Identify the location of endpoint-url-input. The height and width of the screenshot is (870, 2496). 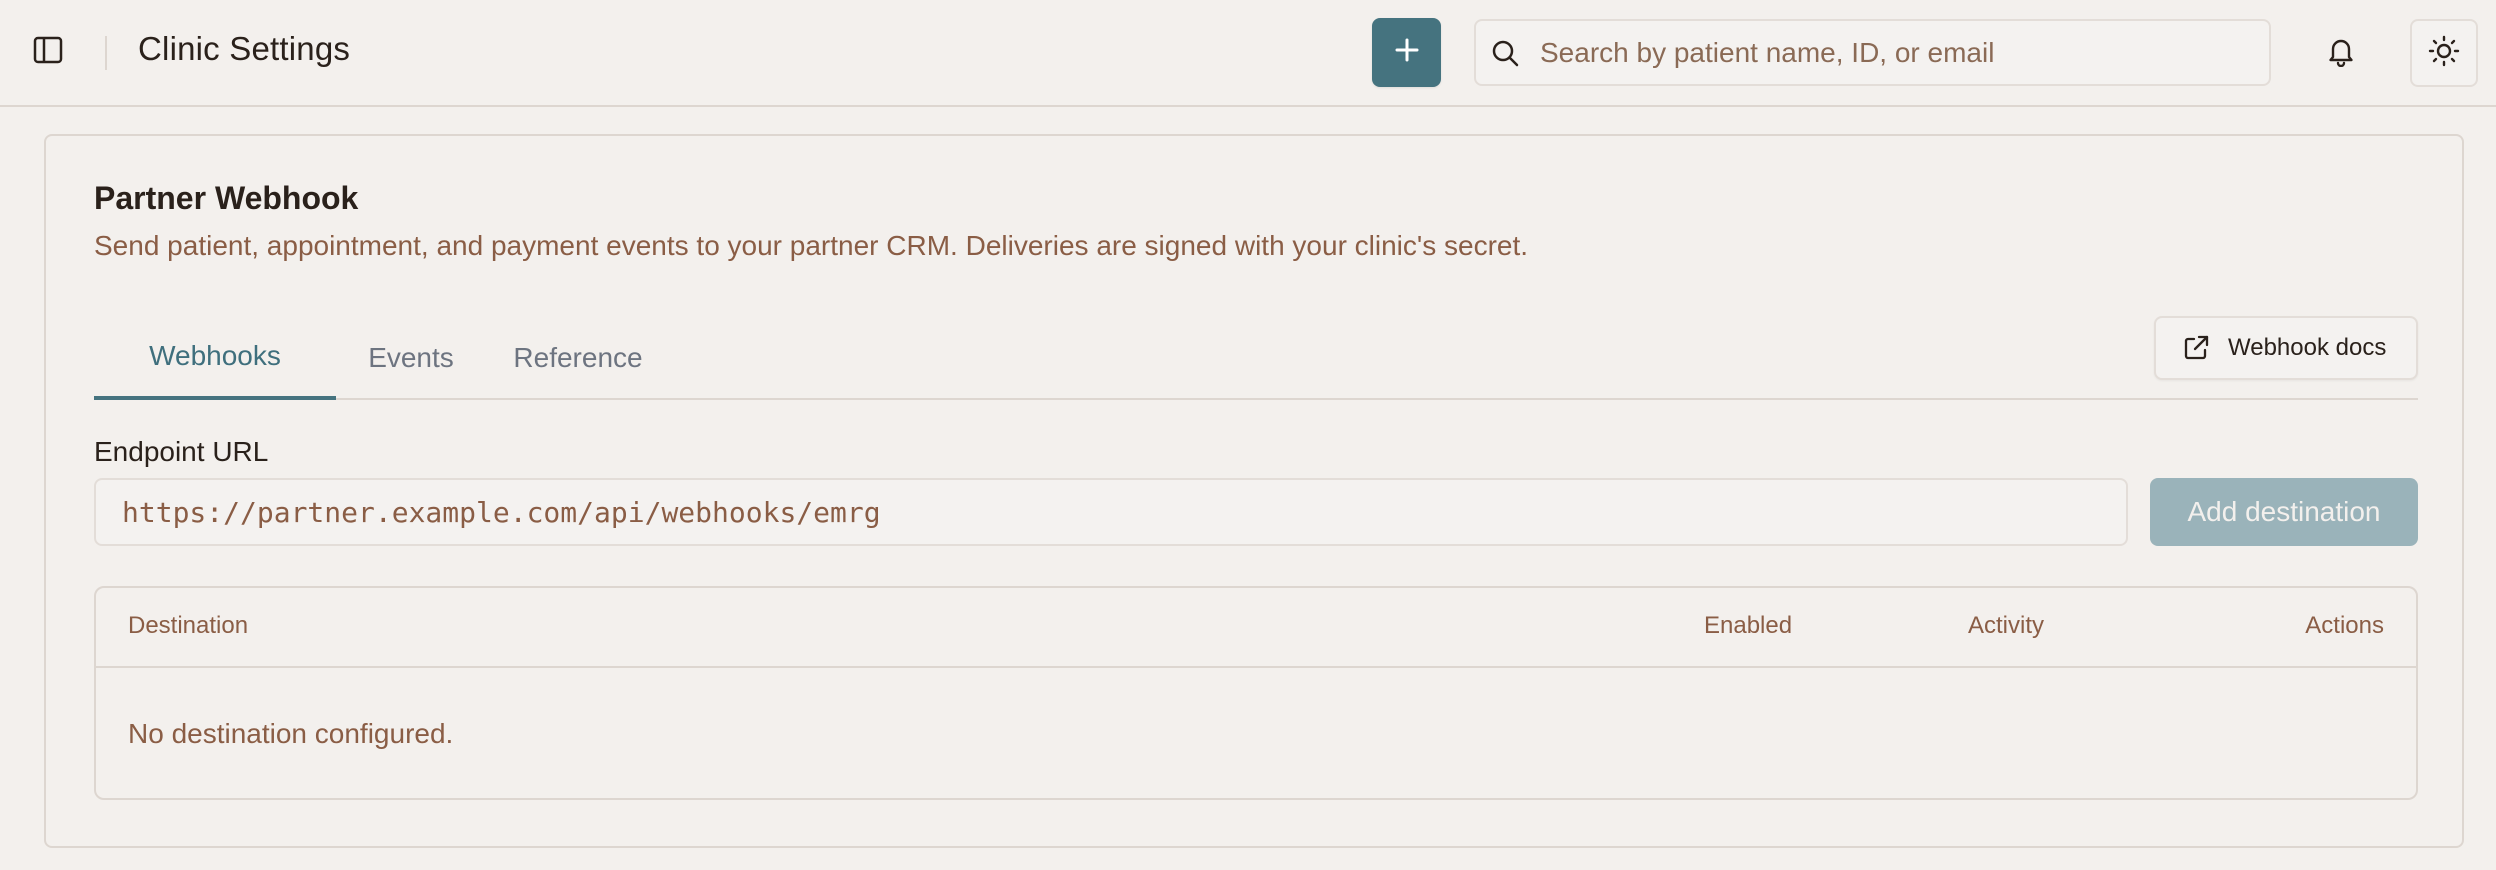
(1110, 512).